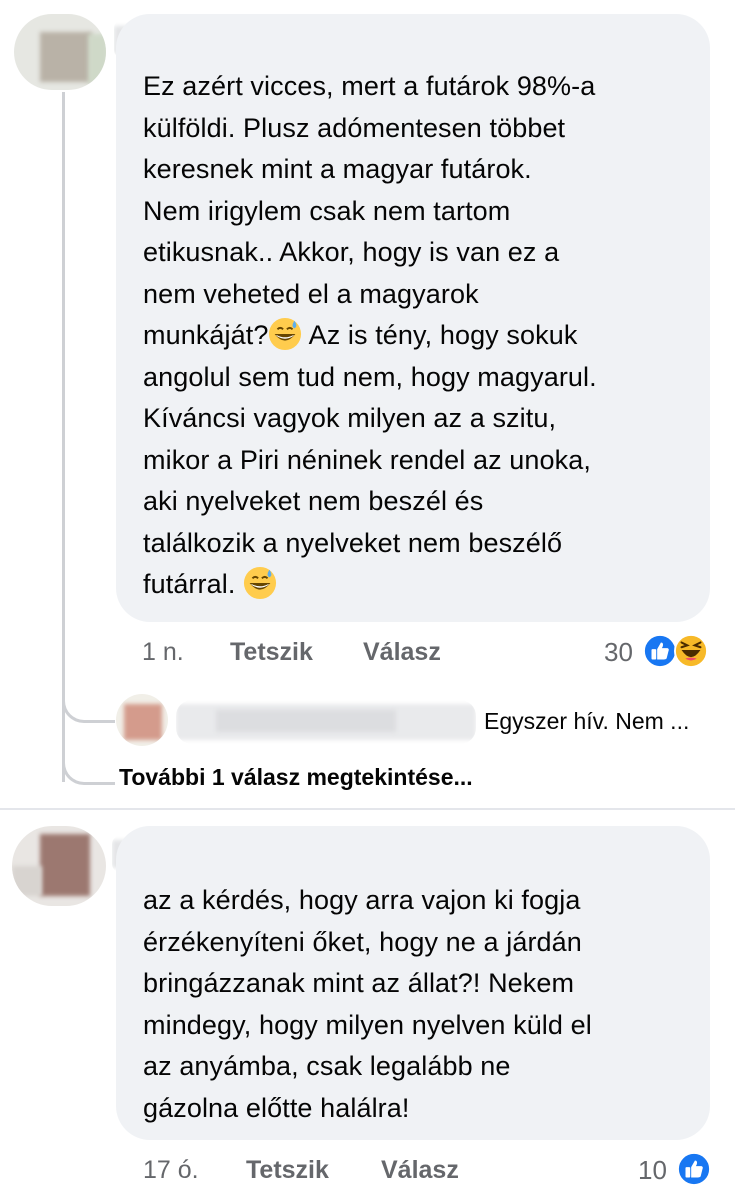 The height and width of the screenshot is (1196, 735). What do you see at coordinates (359, 983) in the screenshot?
I see `comment-text-line: bringázzanak mint az állat?! Nekem` at bounding box center [359, 983].